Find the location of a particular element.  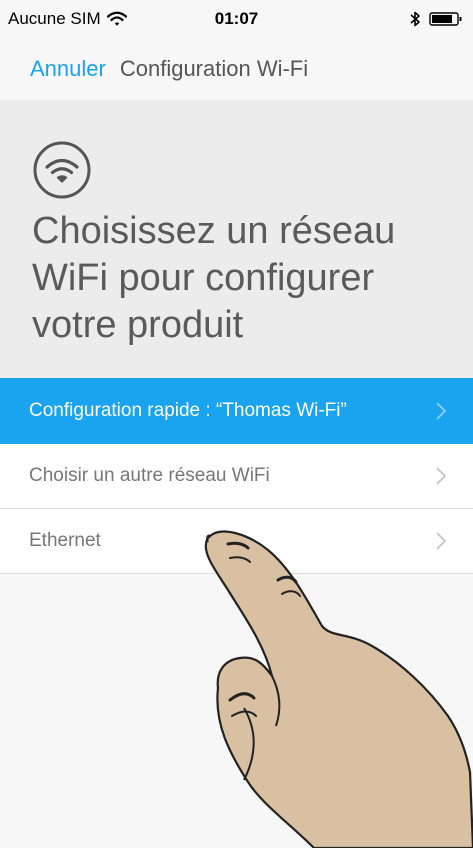

status-bar: Aucune SIM 01:07 is located at coordinates (236, 19).